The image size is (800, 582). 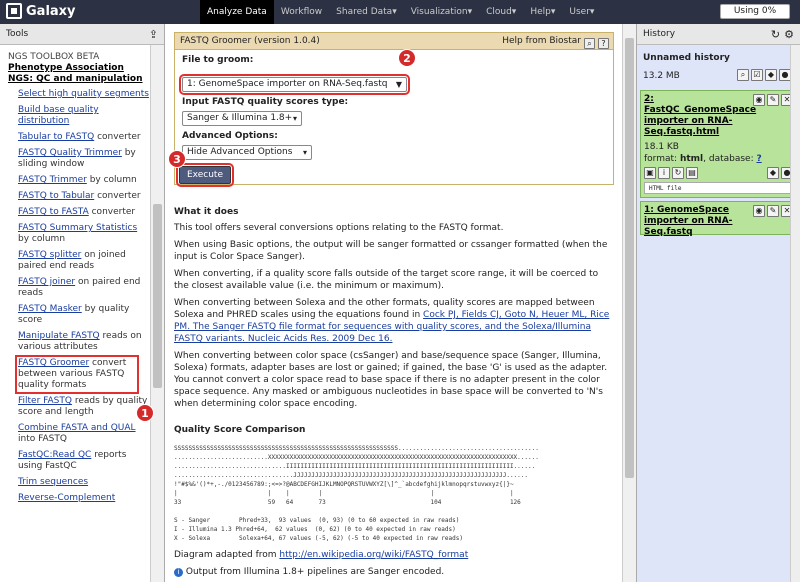 What do you see at coordinates (755, 11) in the screenshot?
I see `usage-meter: Using 0%` at bounding box center [755, 11].